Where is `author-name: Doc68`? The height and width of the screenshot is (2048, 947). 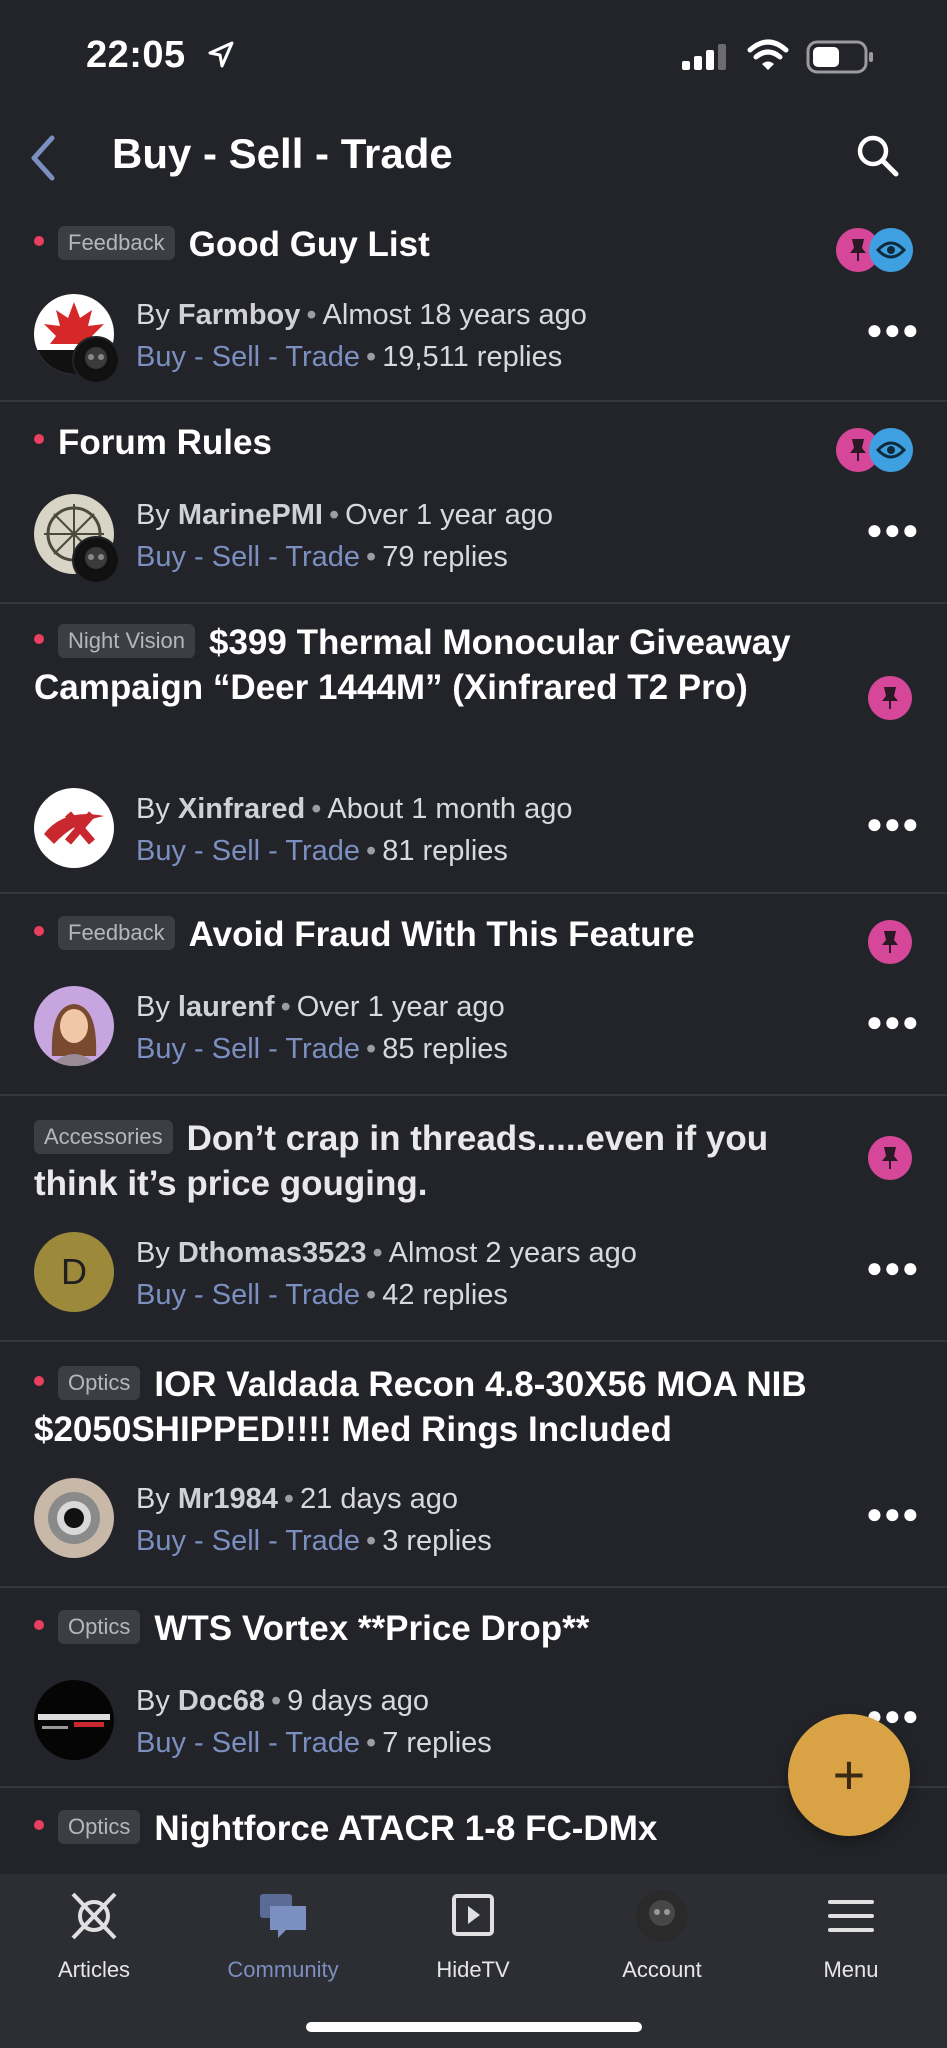
author-name: Doc68 is located at coordinates (221, 1701).